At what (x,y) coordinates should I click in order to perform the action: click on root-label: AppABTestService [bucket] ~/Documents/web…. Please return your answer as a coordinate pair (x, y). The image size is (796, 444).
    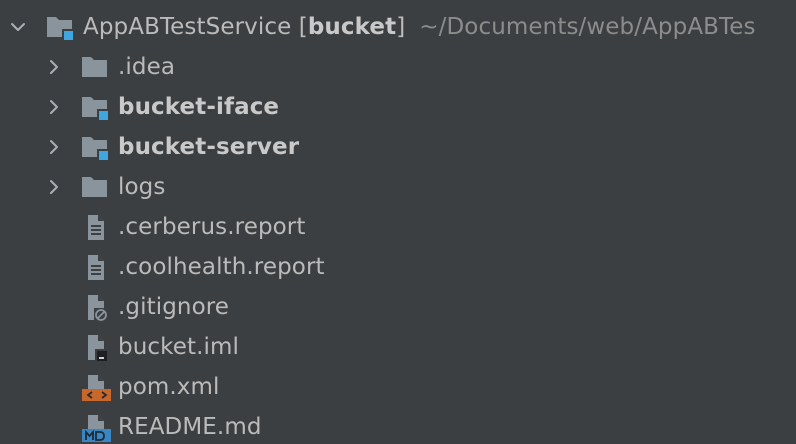
    Looking at the image, I should click on (419, 27).